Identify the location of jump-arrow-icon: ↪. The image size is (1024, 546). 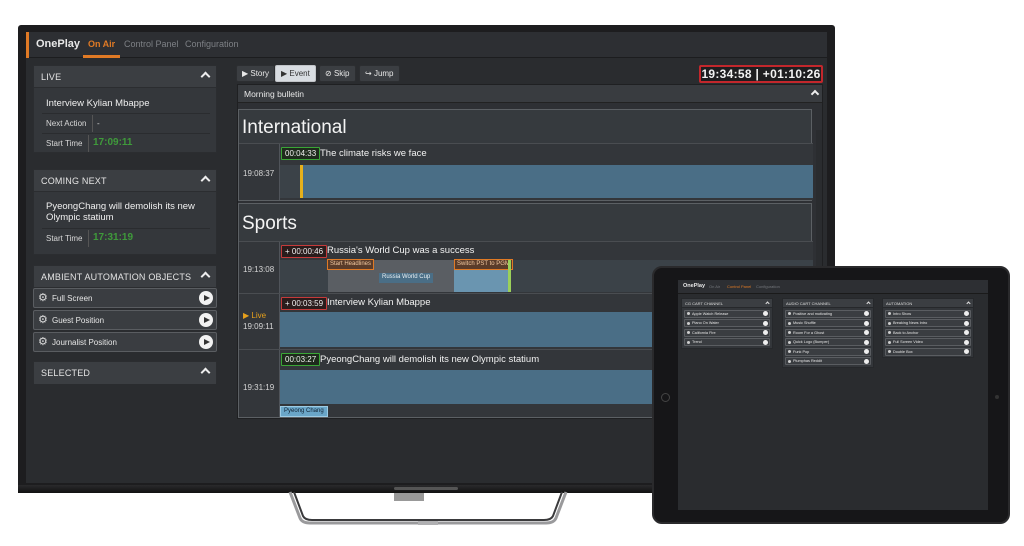
(369, 73).